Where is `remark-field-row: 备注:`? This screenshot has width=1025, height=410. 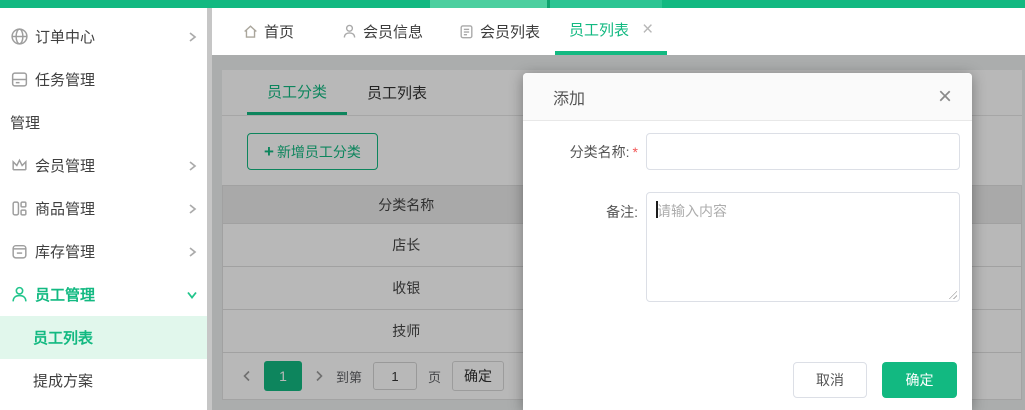 remark-field-row: 备注: is located at coordinates (747, 247).